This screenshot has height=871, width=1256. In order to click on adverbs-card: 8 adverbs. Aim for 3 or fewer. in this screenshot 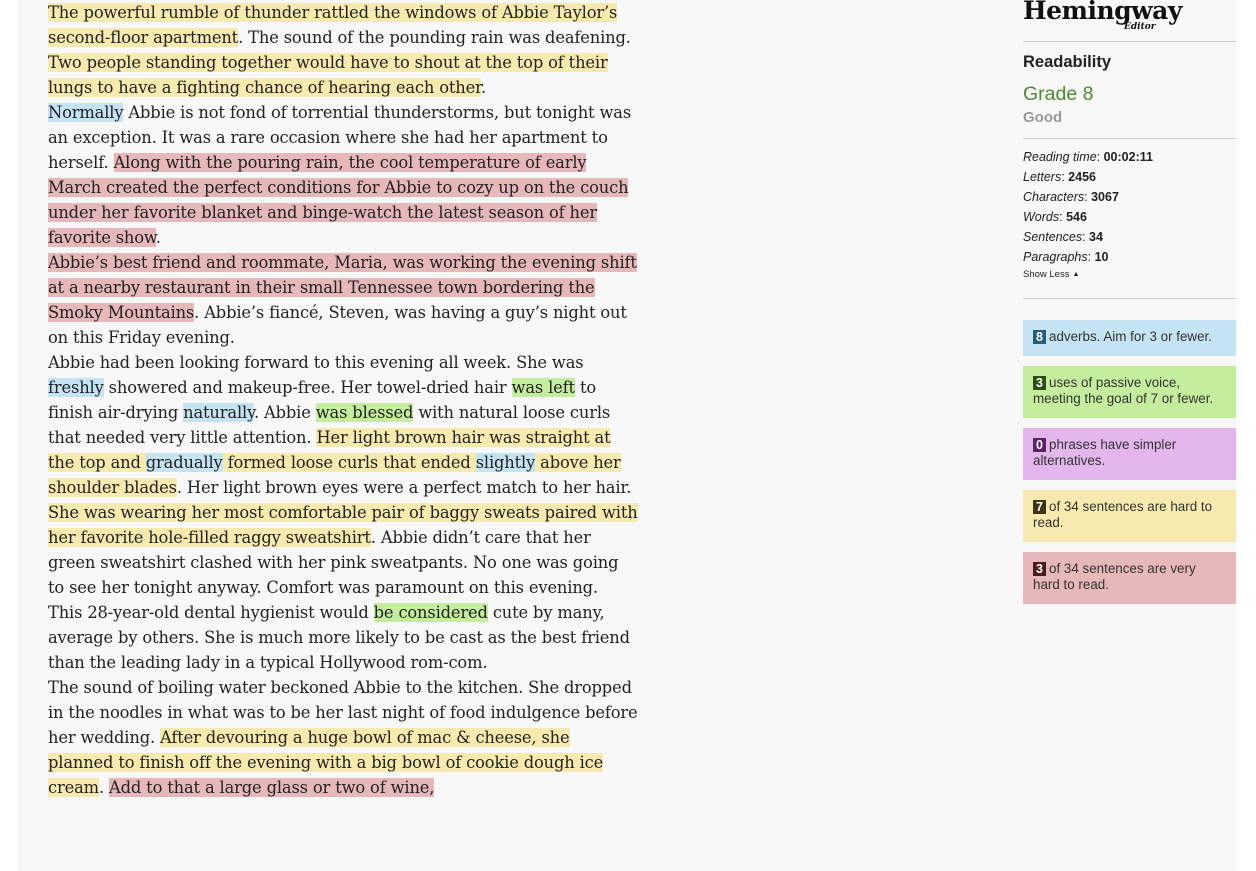, I will do `click(1129, 338)`.